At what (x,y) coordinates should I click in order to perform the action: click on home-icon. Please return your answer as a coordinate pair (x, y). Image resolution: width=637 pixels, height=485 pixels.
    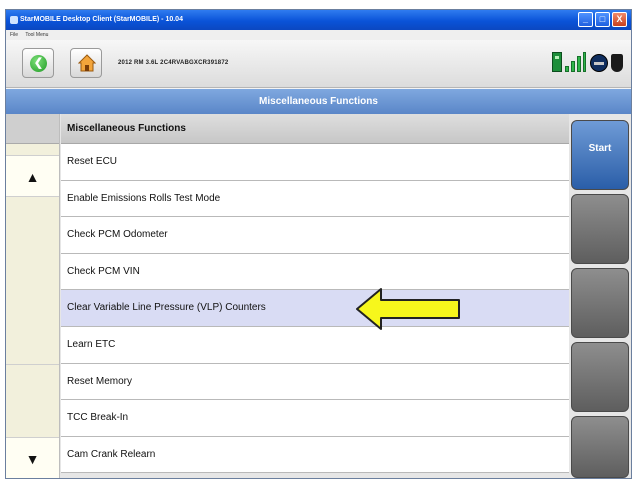
    Looking at the image, I should click on (87, 63).